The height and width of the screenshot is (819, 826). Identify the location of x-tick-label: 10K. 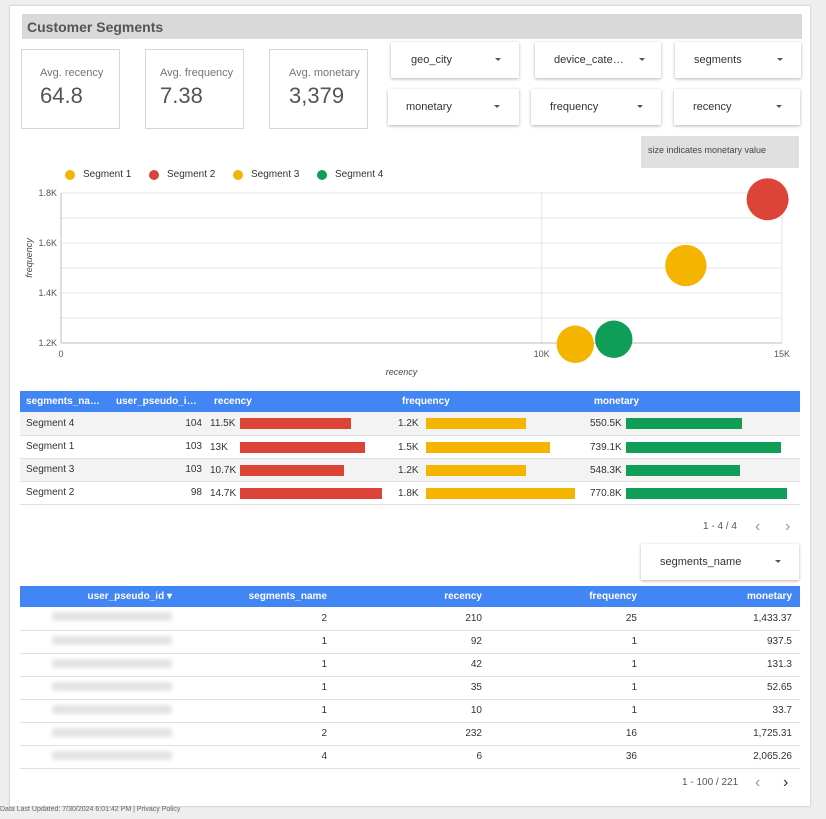
(542, 354).